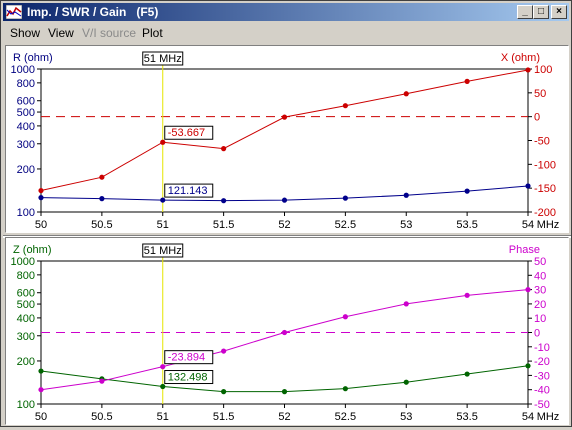  What do you see at coordinates (286, 12) in the screenshot?
I see `title-bar: Imp. / SWR / Gain (F5) _ □ ×` at bounding box center [286, 12].